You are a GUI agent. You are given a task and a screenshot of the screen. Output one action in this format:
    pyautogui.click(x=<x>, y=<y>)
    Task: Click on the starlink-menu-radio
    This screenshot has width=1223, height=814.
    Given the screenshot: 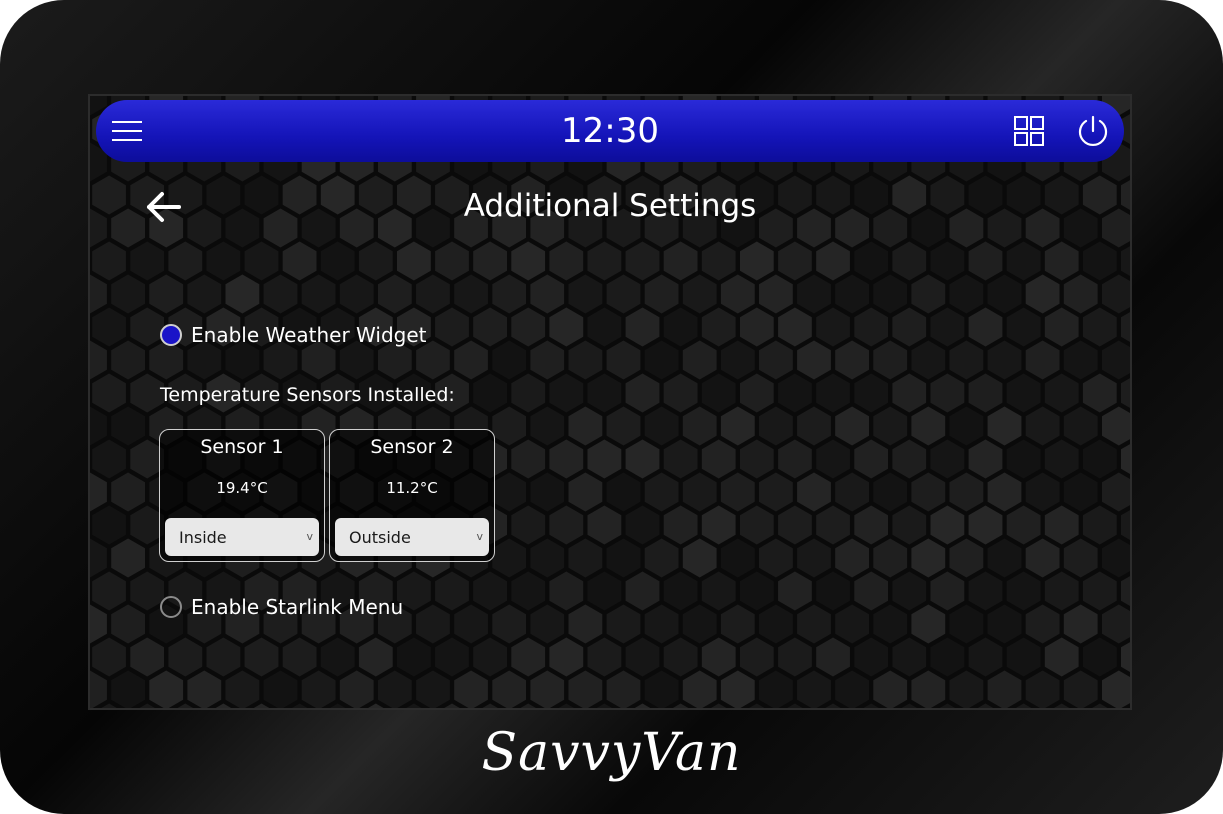 What is the action you would take?
    pyautogui.click(x=171, y=607)
    